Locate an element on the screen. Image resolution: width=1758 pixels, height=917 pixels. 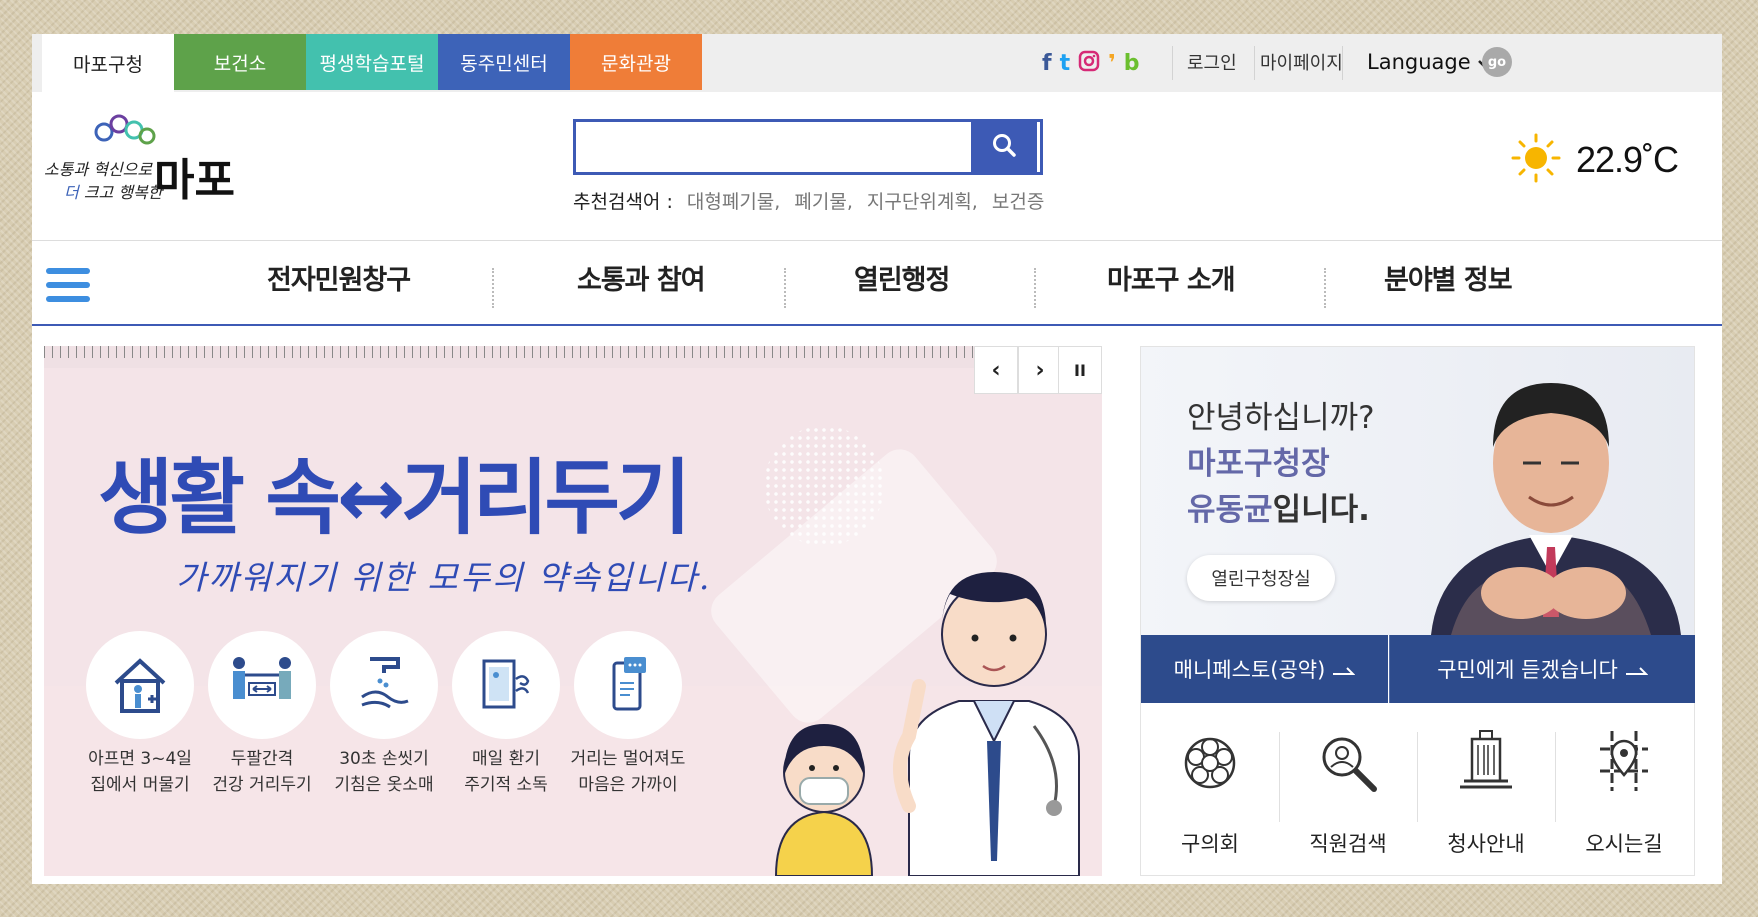
arm-distance-icon is located at coordinates (262, 685).